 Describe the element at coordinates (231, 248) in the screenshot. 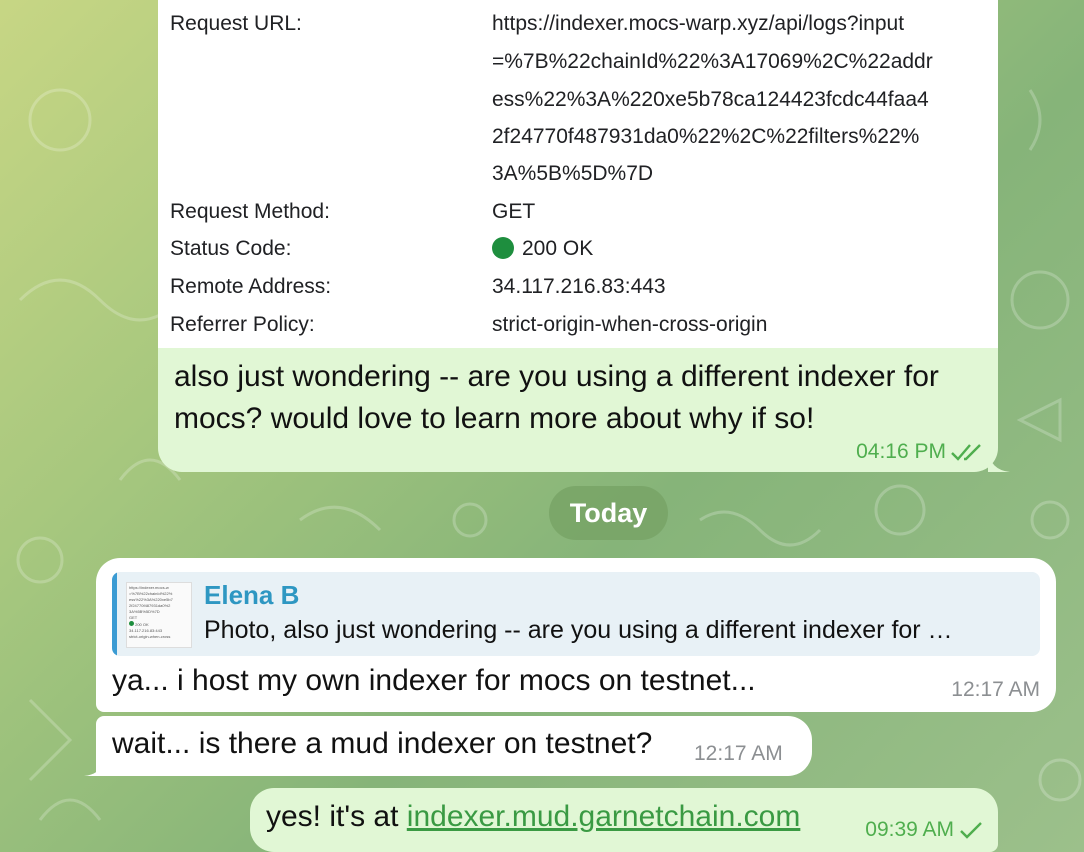

I see `status-code-label: Status Code:` at that location.